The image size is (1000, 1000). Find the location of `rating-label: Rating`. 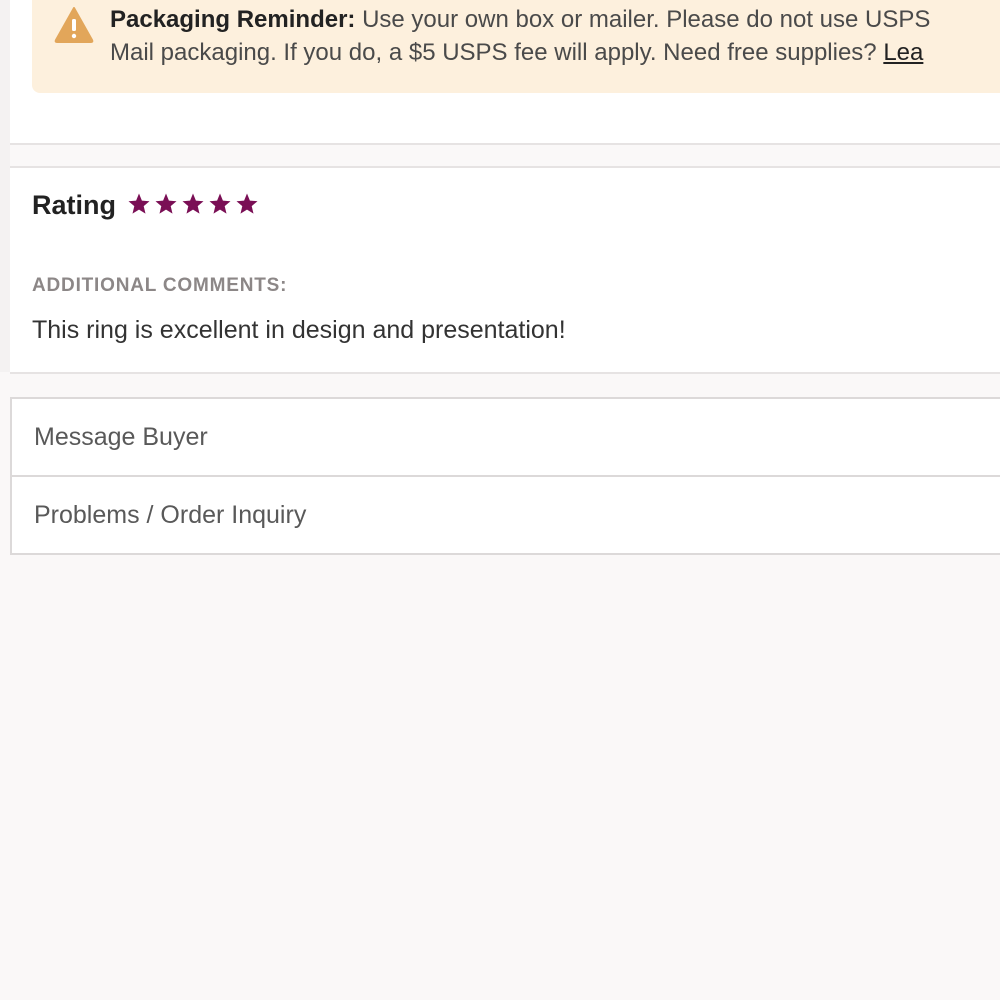

rating-label: Rating is located at coordinates (74, 205).